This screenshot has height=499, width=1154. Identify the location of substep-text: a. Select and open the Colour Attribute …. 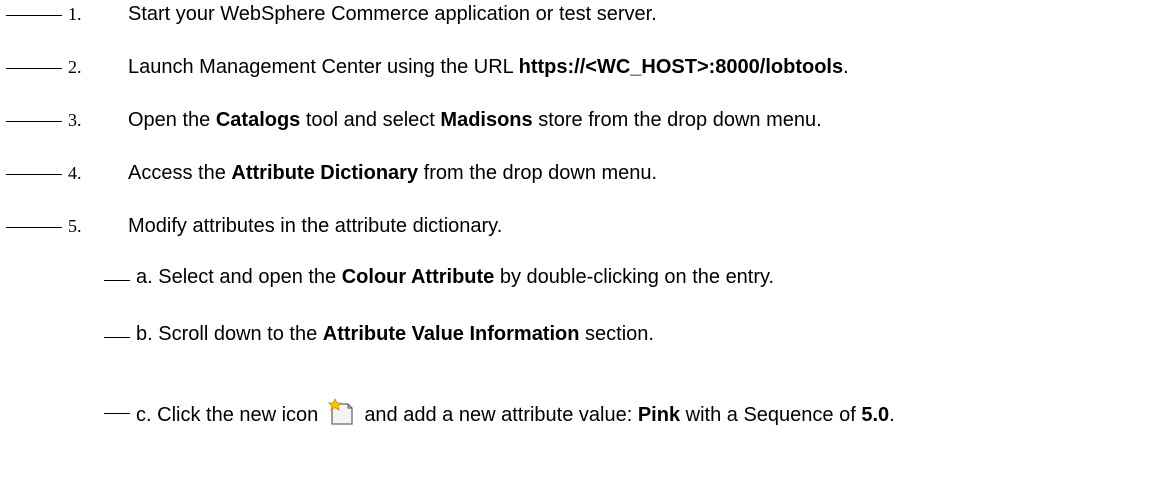
(455, 277).